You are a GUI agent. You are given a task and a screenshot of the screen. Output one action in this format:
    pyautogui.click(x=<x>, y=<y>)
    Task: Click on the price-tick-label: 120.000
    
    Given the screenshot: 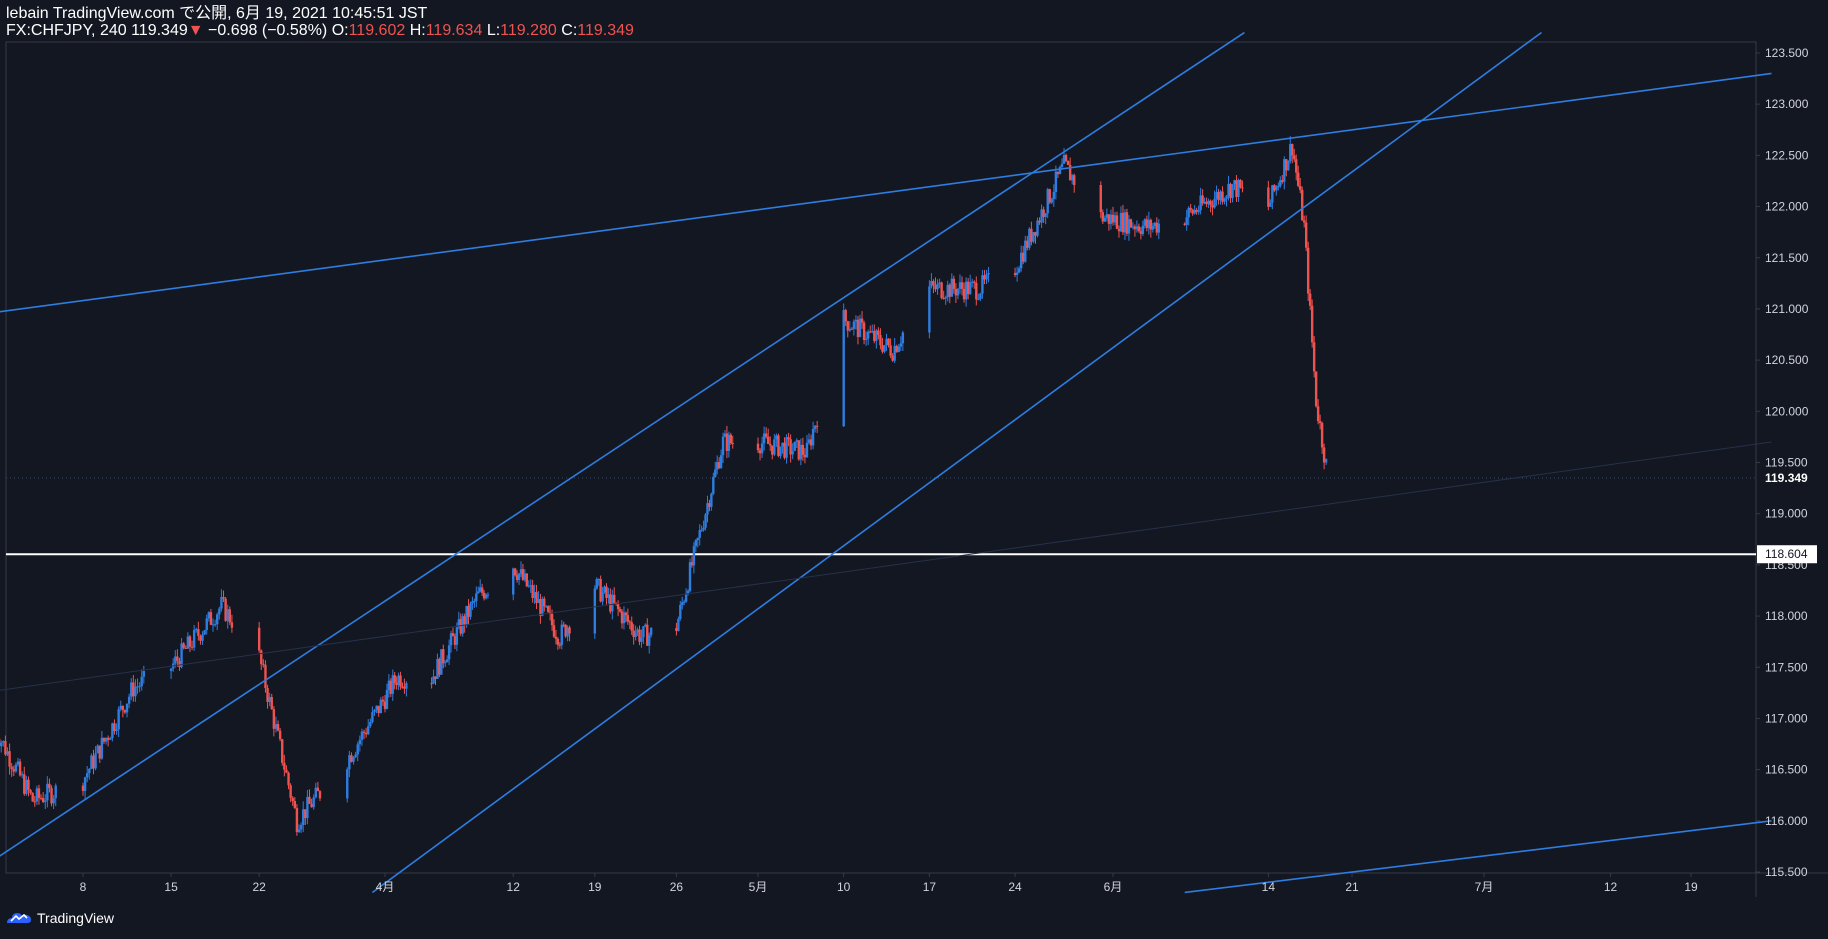 What is the action you would take?
    pyautogui.click(x=1787, y=411)
    